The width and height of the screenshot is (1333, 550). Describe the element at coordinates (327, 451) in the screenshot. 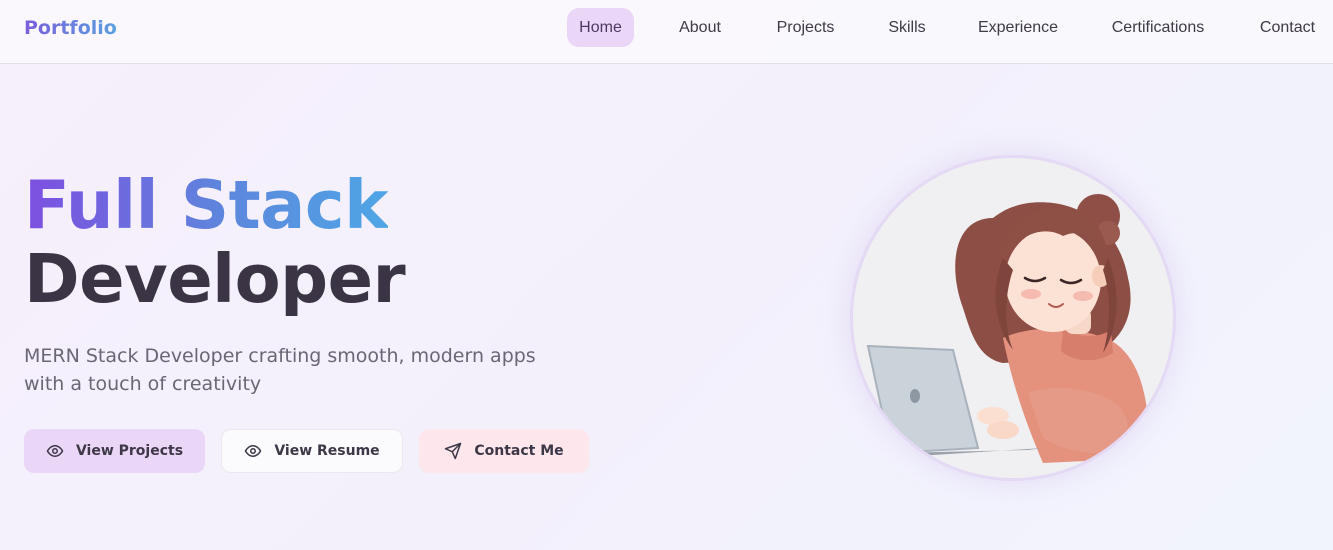

I see `view-resume-label: View Resume` at that location.